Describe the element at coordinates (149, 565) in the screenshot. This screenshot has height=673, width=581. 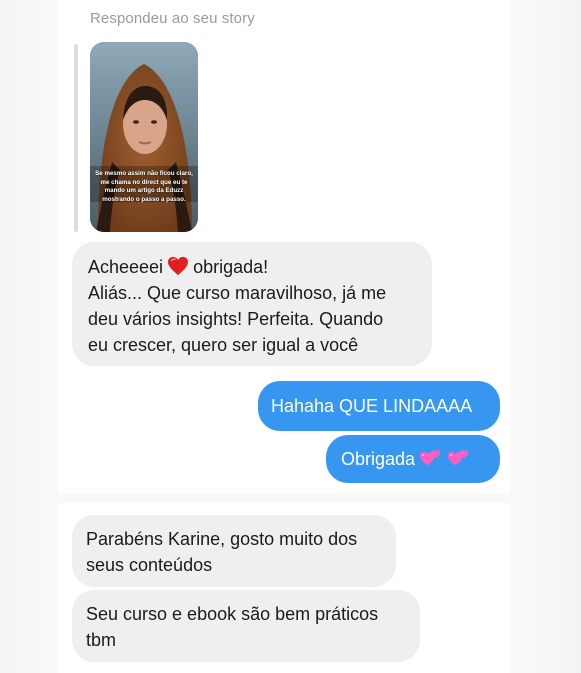
I see `message-line: seus conteúdos` at that location.